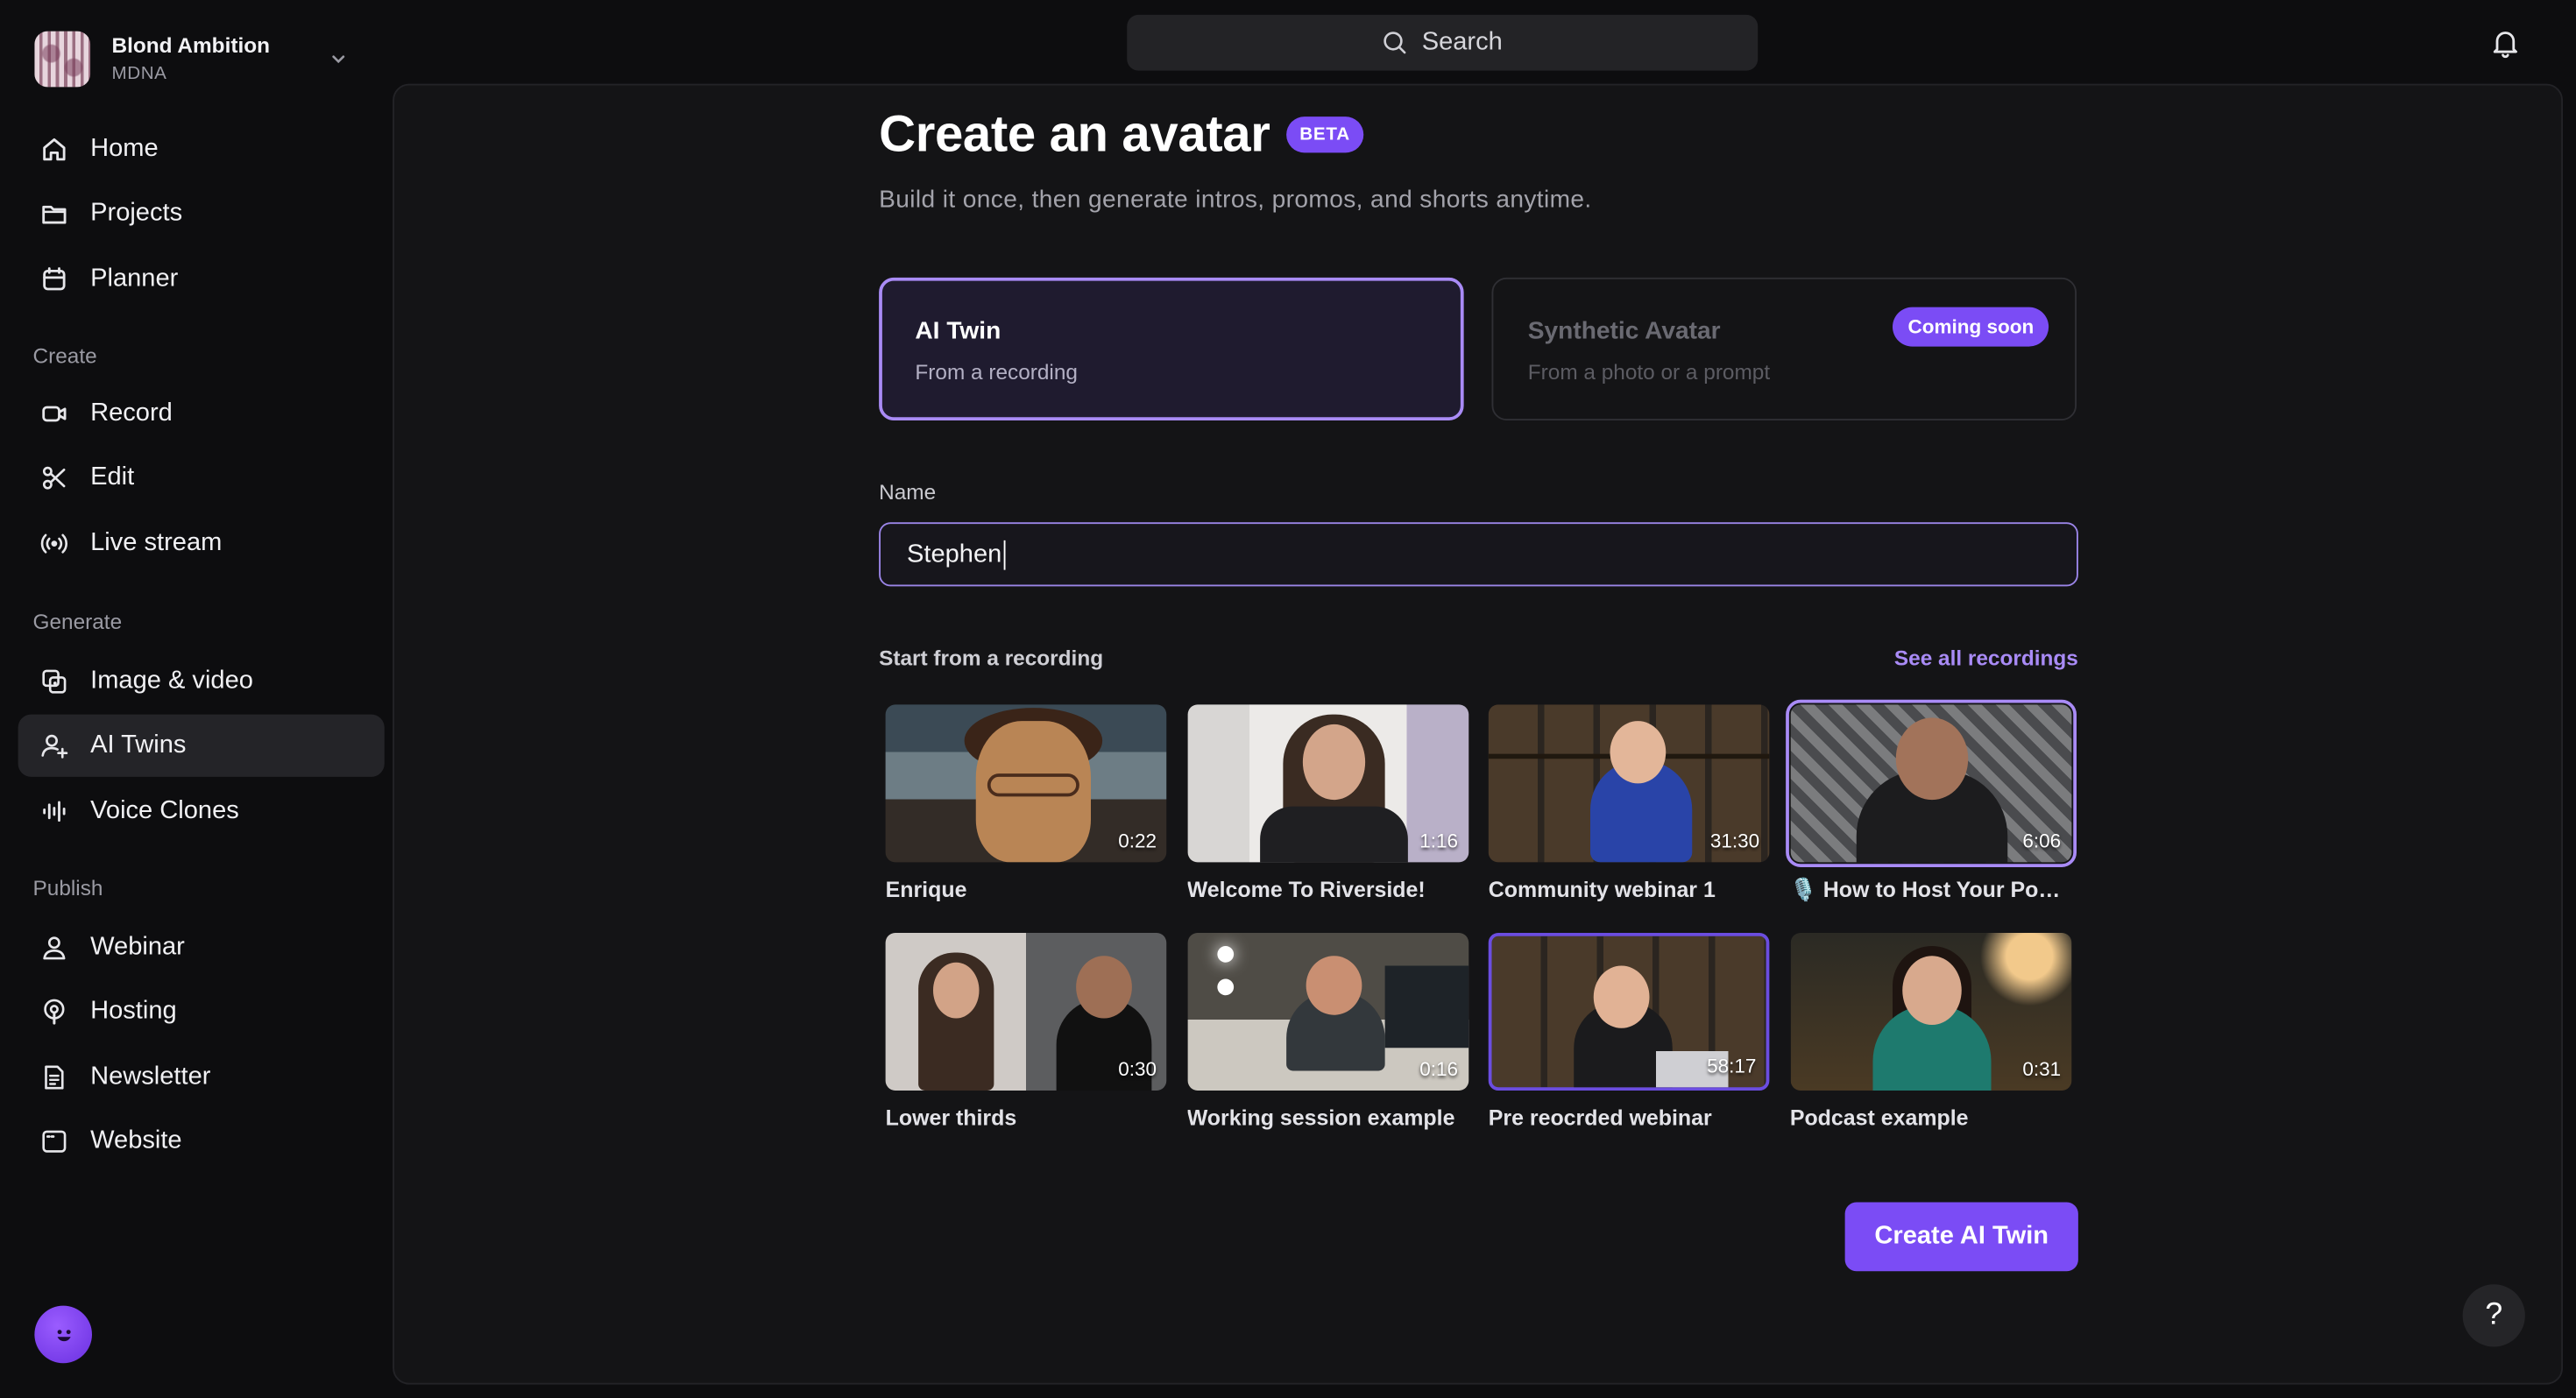 The image size is (2576, 1398). I want to click on recording-thumbnail: 0:22, so click(1026, 783).